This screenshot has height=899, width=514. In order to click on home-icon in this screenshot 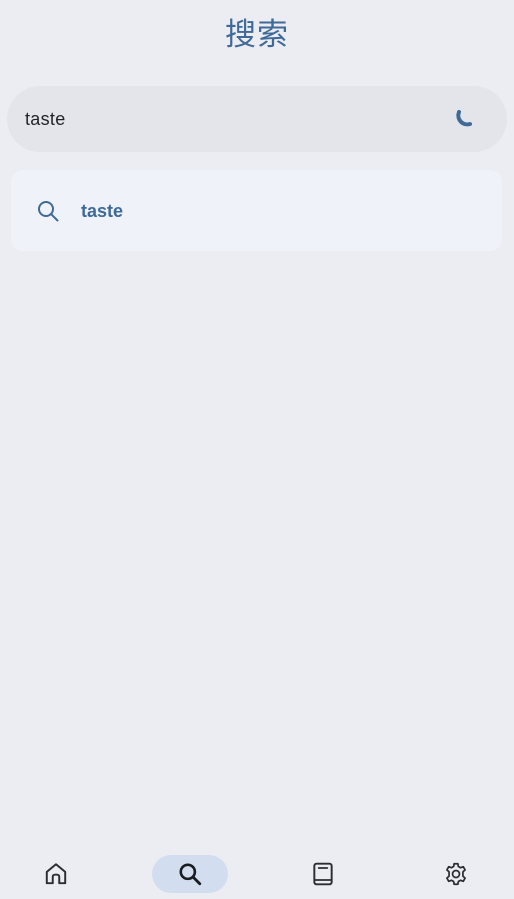, I will do `click(56, 874)`.